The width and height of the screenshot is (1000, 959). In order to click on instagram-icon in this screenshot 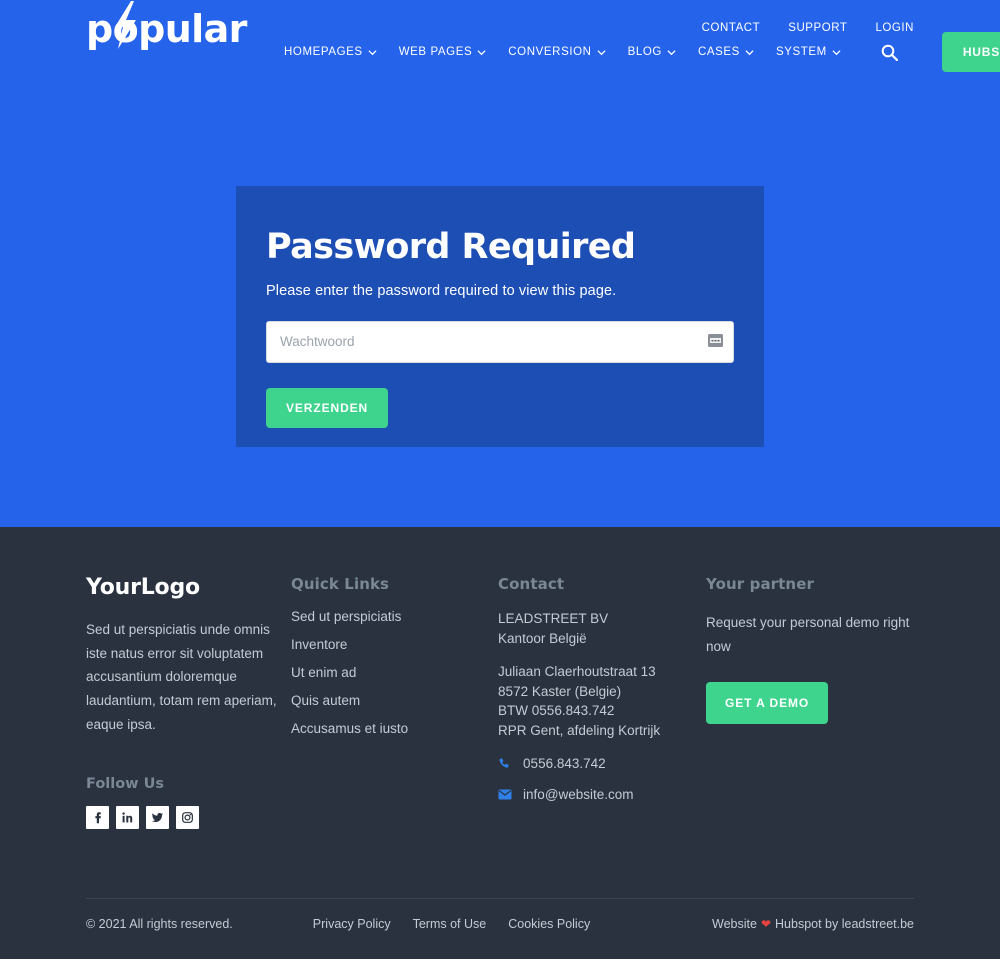, I will do `click(187, 818)`.